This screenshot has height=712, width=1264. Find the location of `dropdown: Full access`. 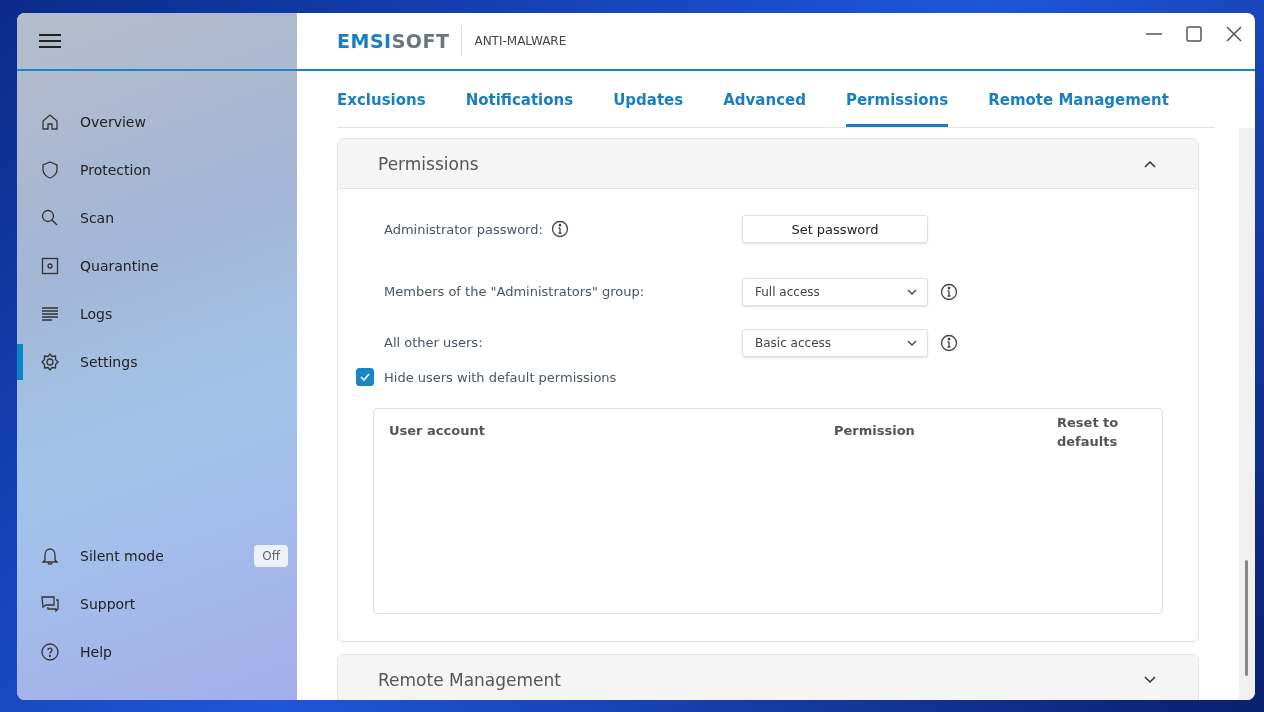

dropdown: Full access is located at coordinates (835, 291).